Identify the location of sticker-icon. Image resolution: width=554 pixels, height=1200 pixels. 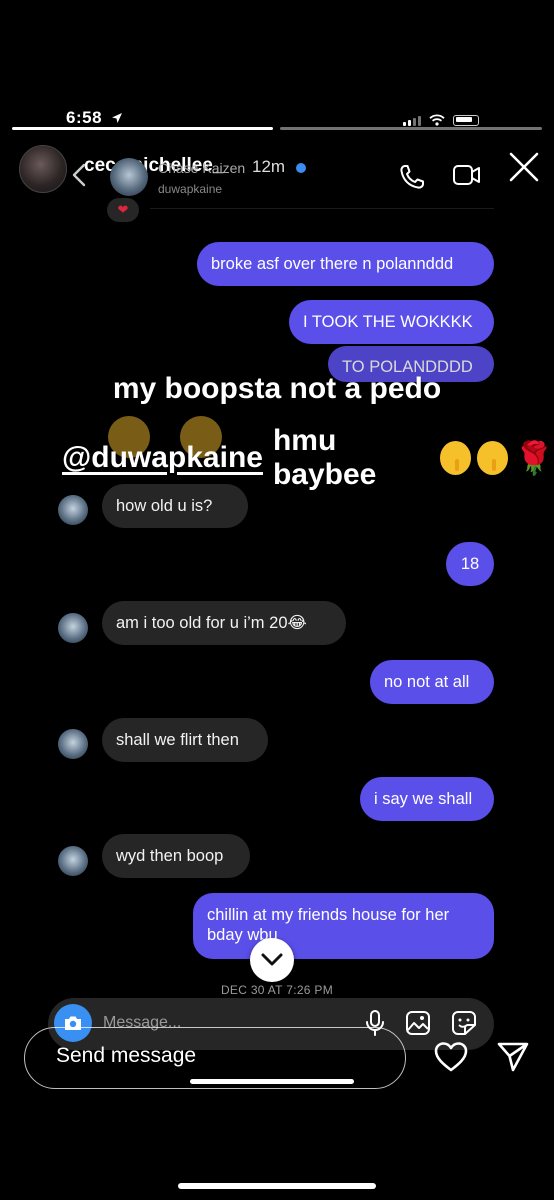
(464, 1023).